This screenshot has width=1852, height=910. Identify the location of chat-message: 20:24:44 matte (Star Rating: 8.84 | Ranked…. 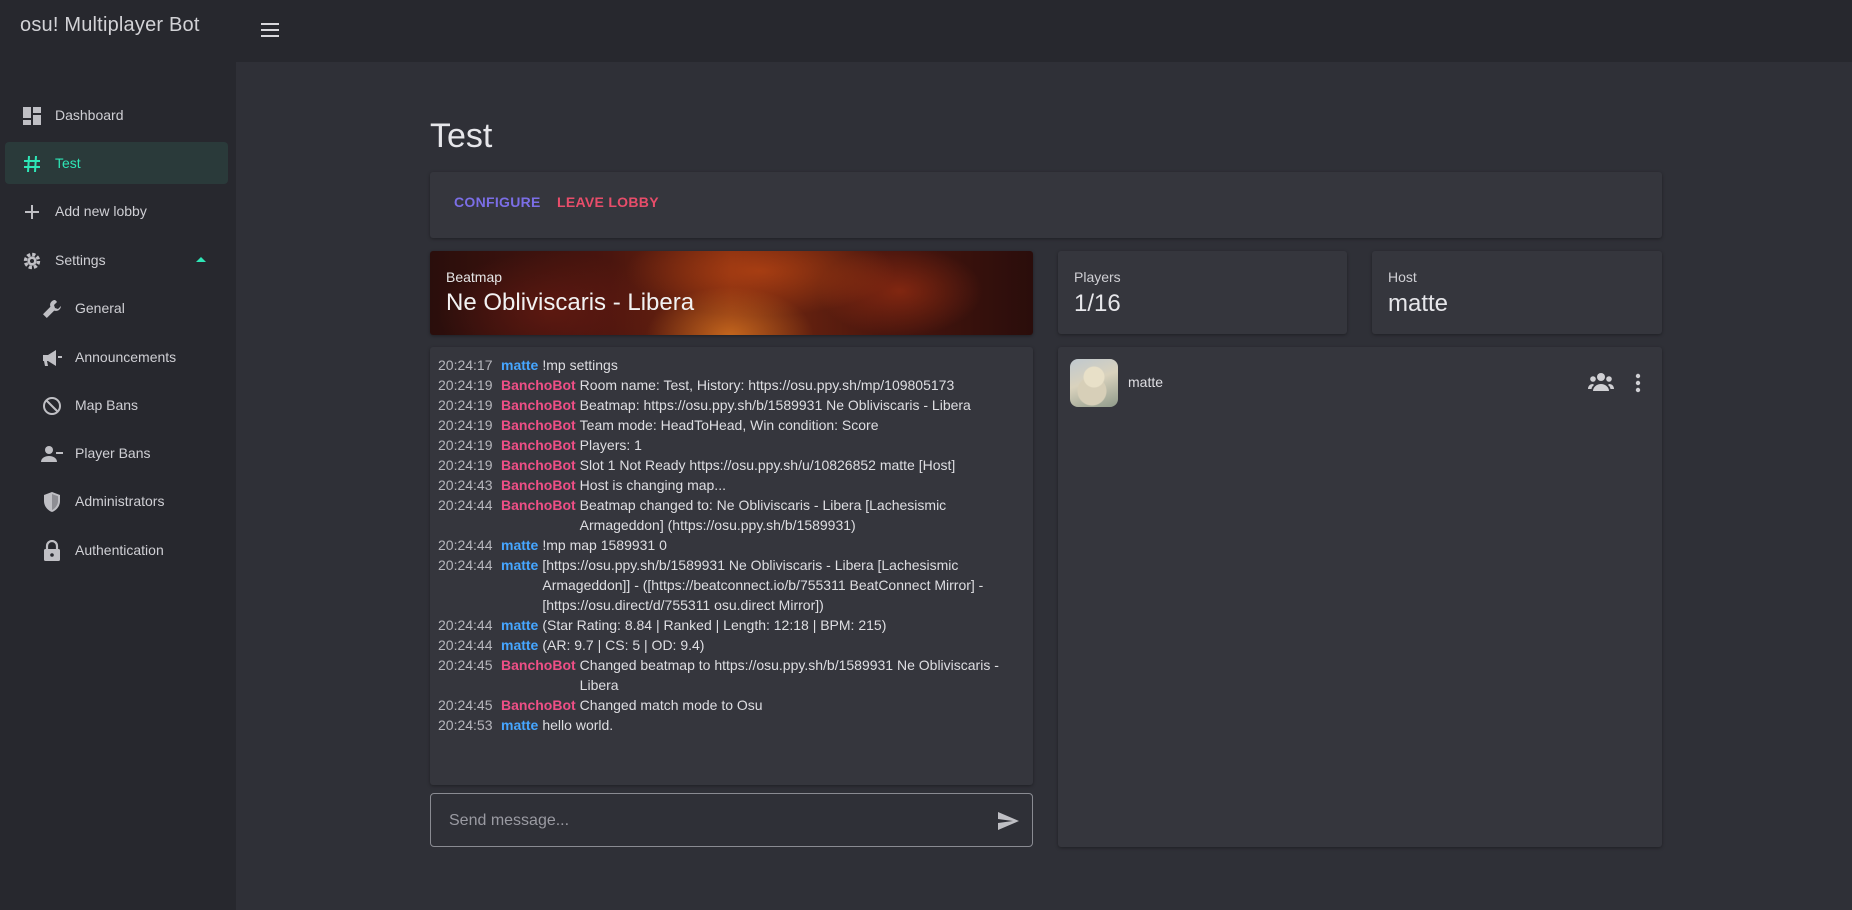
(731, 625).